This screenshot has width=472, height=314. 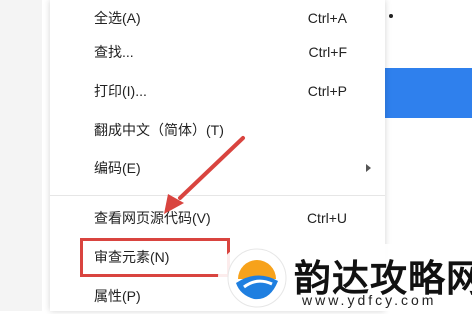 What do you see at coordinates (217, 91) in the screenshot?
I see `menu-item-print: 打印(I)... Ctrl+P` at bounding box center [217, 91].